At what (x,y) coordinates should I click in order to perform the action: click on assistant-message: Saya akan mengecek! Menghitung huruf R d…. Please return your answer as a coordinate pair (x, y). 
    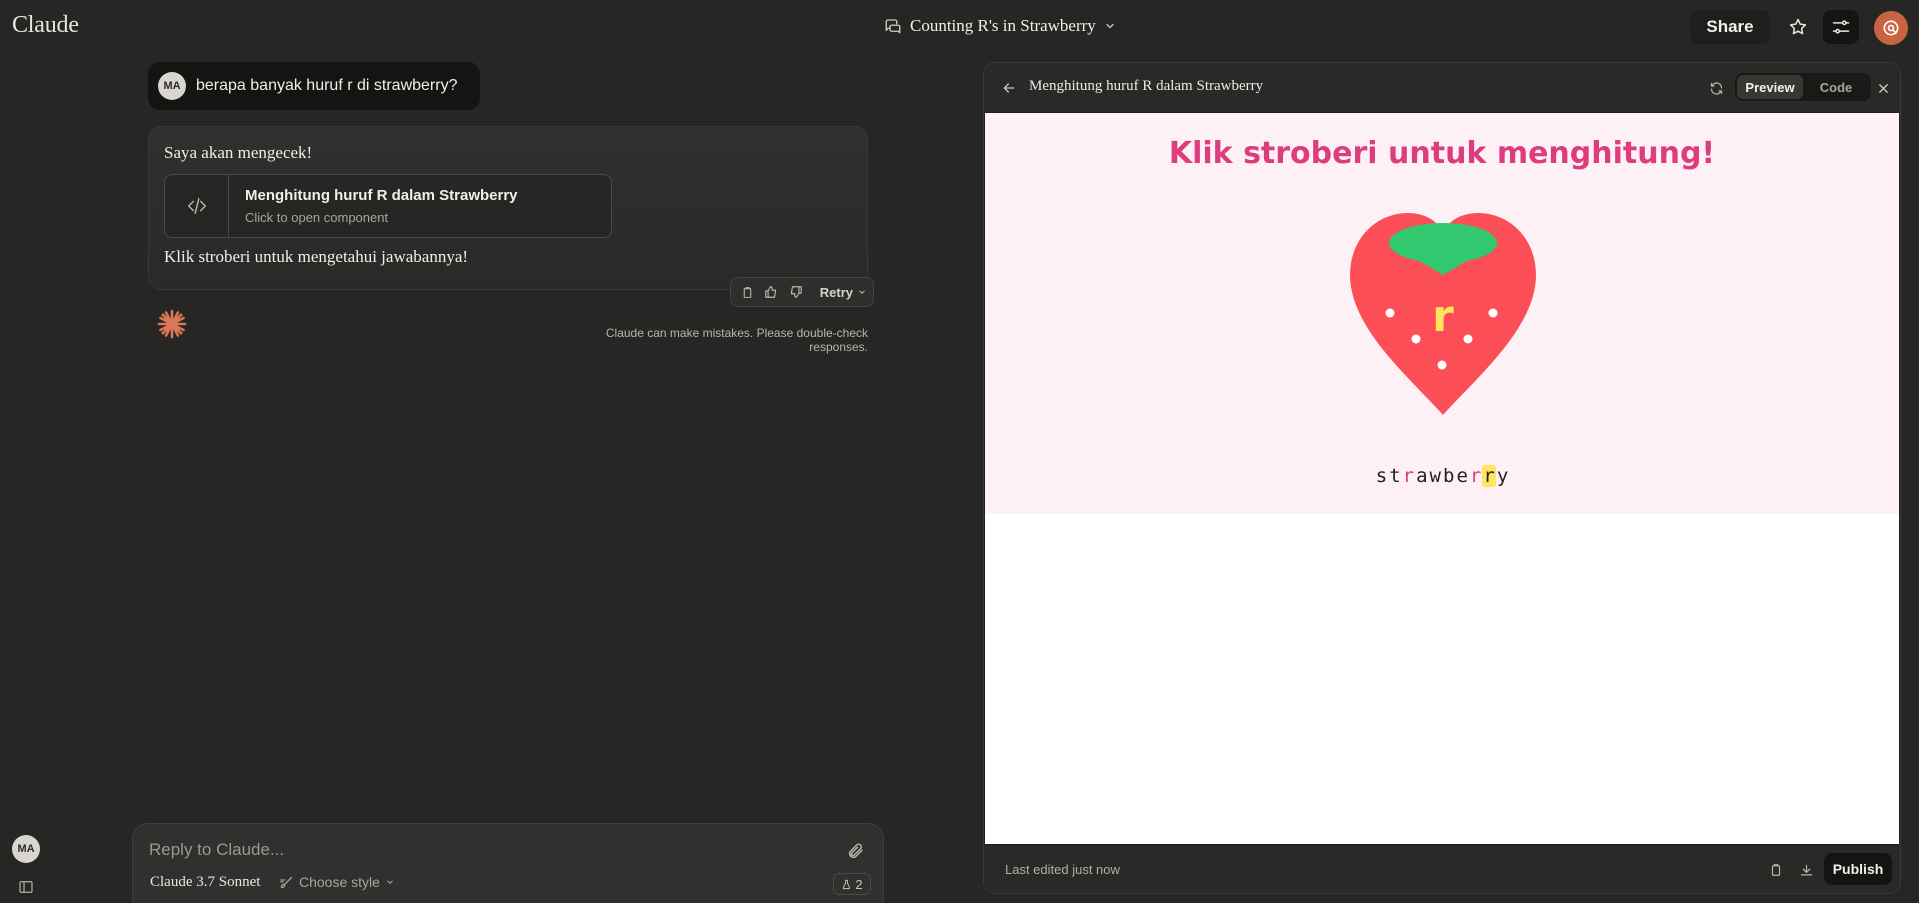
    Looking at the image, I should click on (508, 208).